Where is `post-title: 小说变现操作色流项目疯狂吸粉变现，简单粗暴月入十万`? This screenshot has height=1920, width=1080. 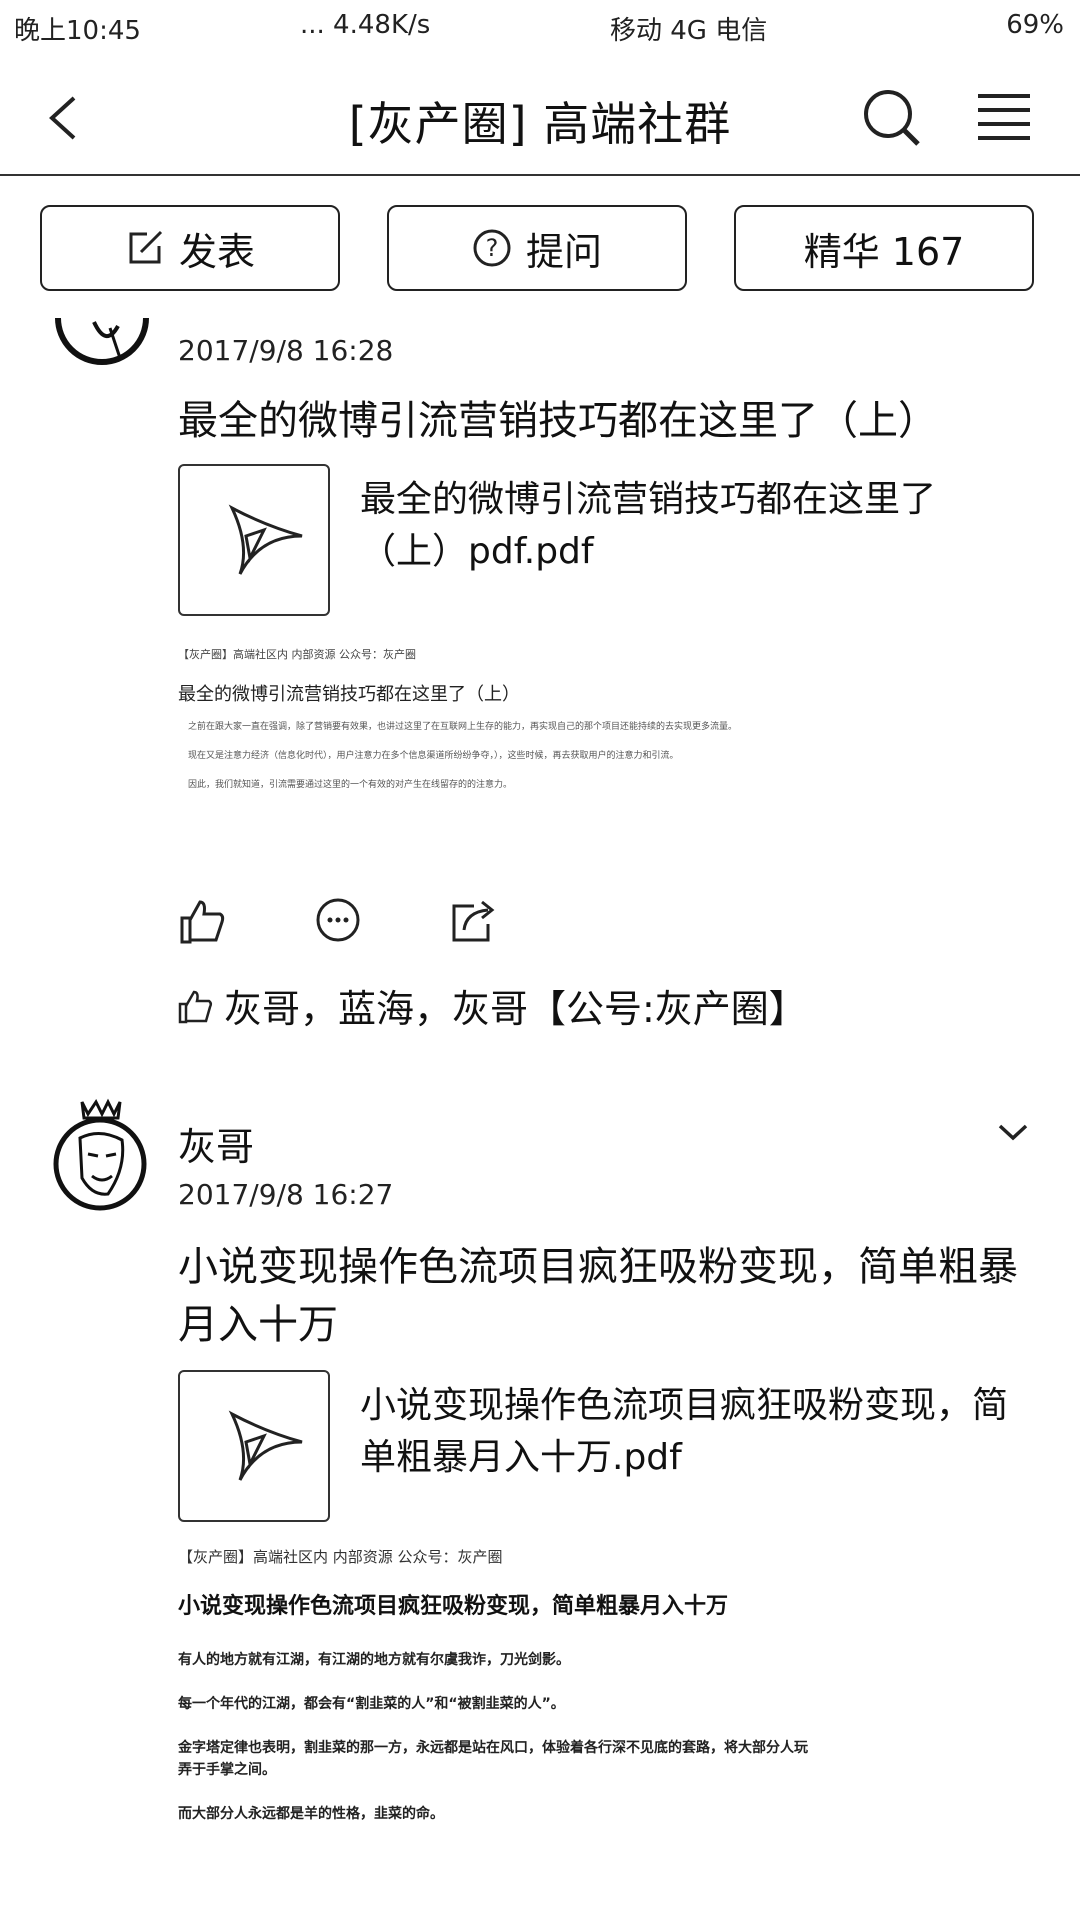
post-title: 小说变现操作色流项目疯狂吸粉变现，简单粗暴月入十万 is located at coordinates (598, 1296).